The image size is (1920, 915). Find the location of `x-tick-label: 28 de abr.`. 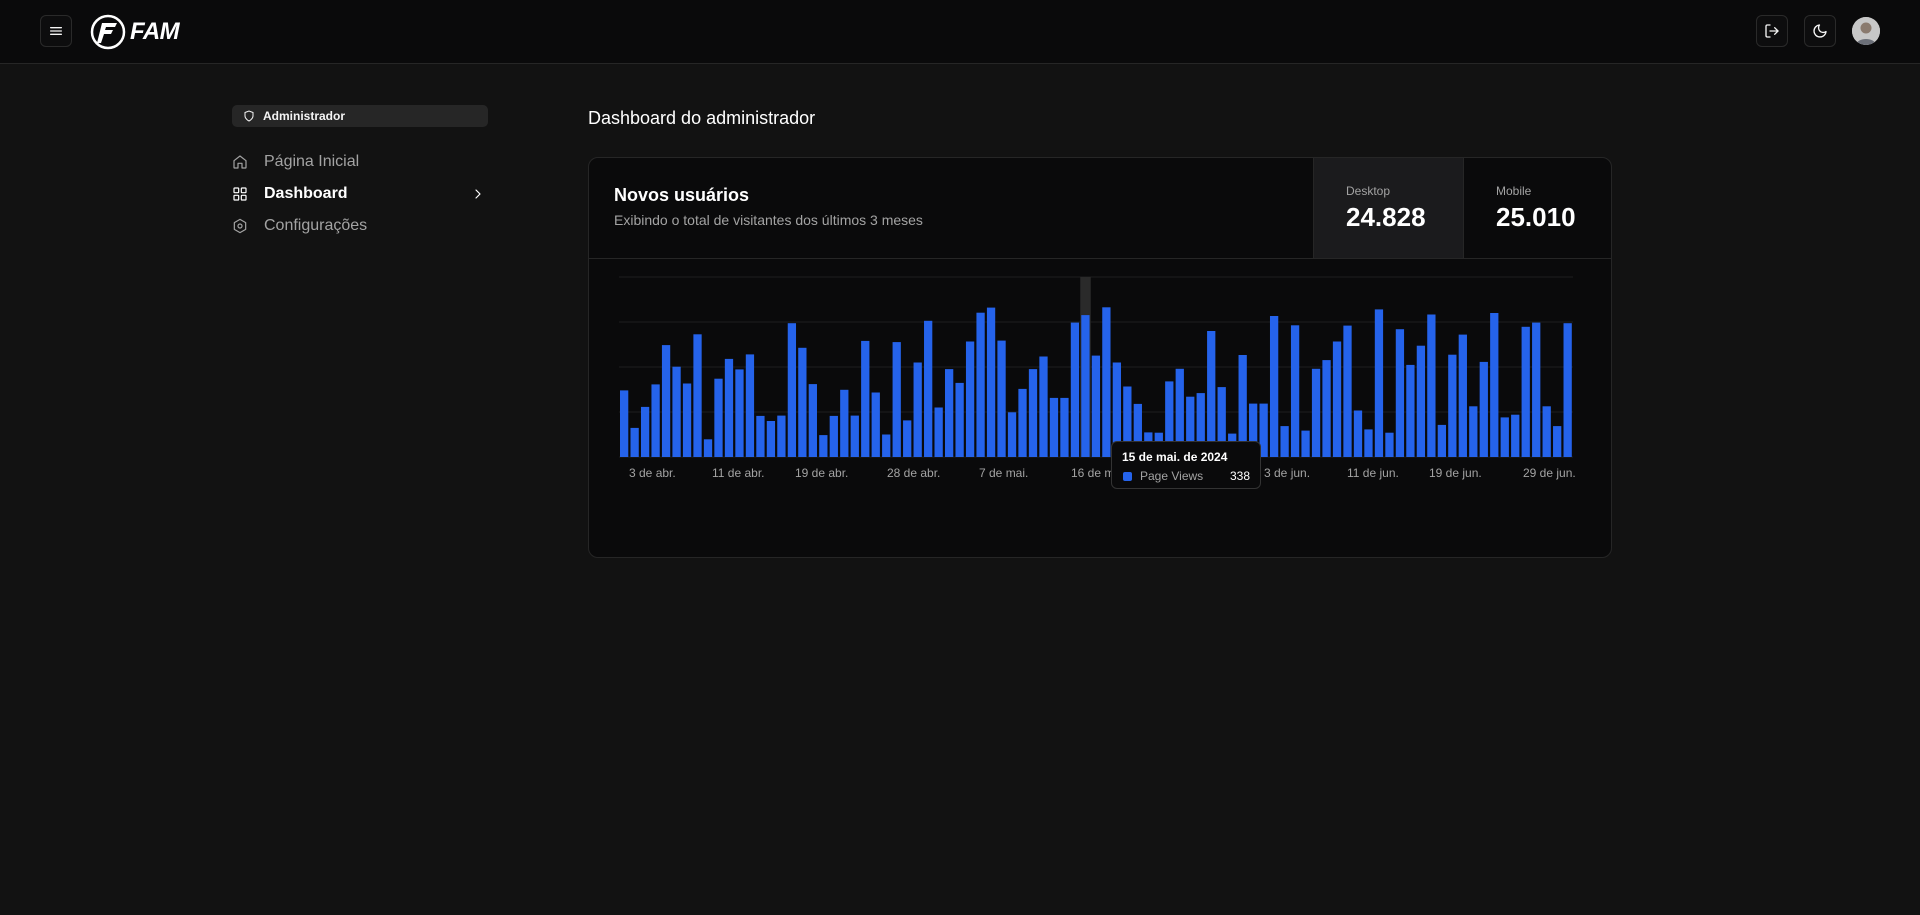

x-tick-label: 28 de abr. is located at coordinates (913, 473).